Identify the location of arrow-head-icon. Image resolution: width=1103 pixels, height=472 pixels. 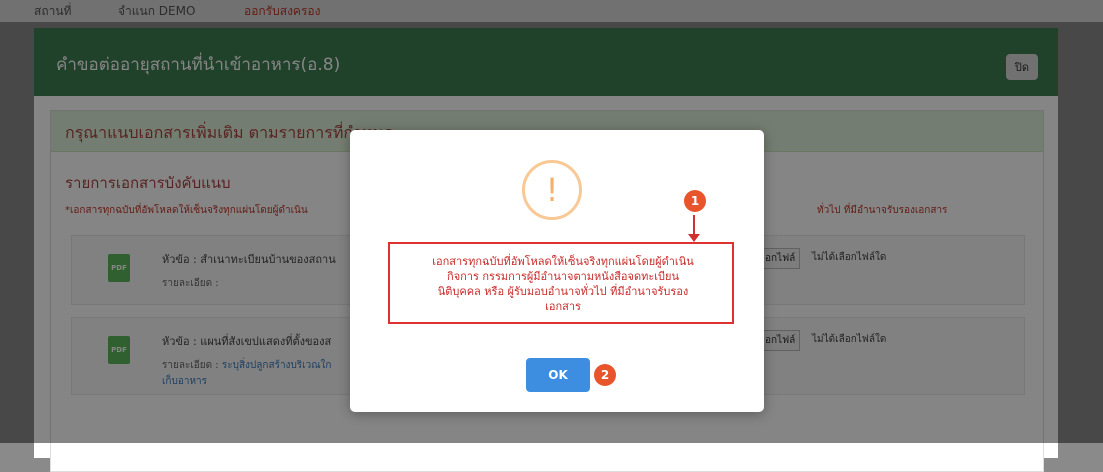
(694, 238).